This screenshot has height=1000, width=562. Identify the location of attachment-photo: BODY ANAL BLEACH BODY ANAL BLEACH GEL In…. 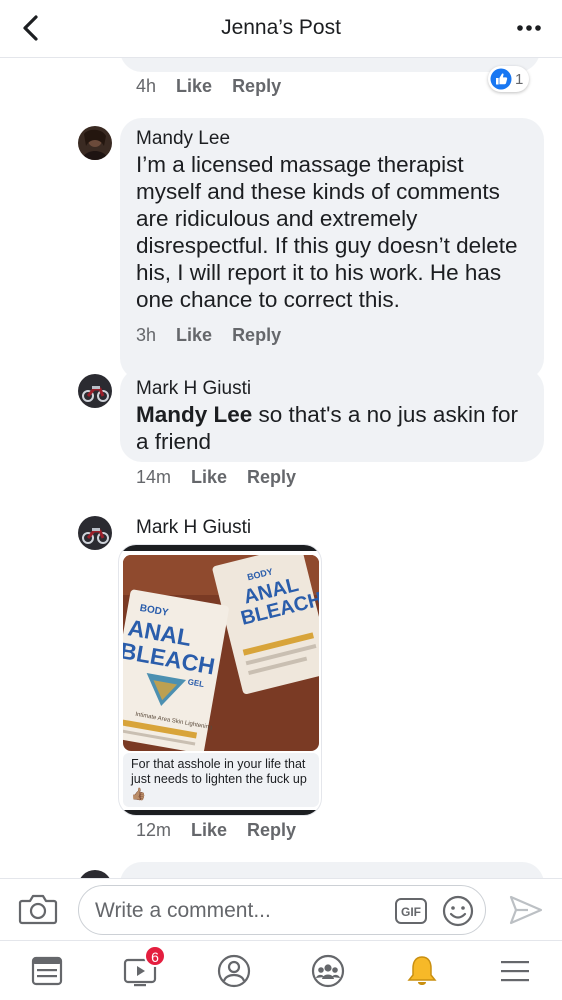
(221, 653).